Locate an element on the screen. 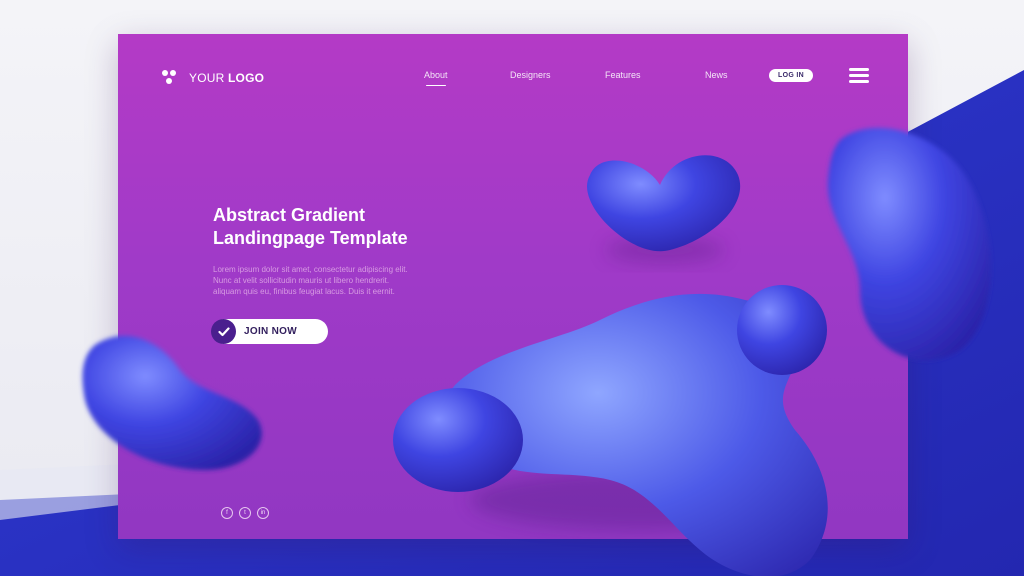 This screenshot has width=1024, height=576. nav-item-about: About is located at coordinates (436, 78).